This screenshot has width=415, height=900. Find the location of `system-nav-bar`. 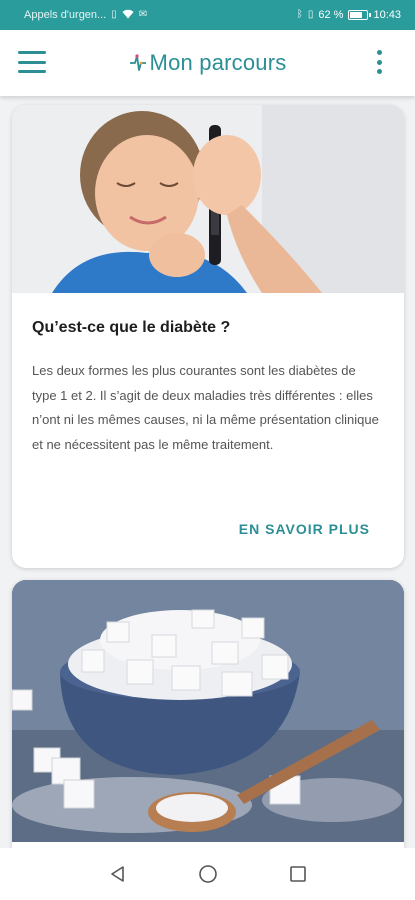

system-nav-bar is located at coordinates (207, 874).